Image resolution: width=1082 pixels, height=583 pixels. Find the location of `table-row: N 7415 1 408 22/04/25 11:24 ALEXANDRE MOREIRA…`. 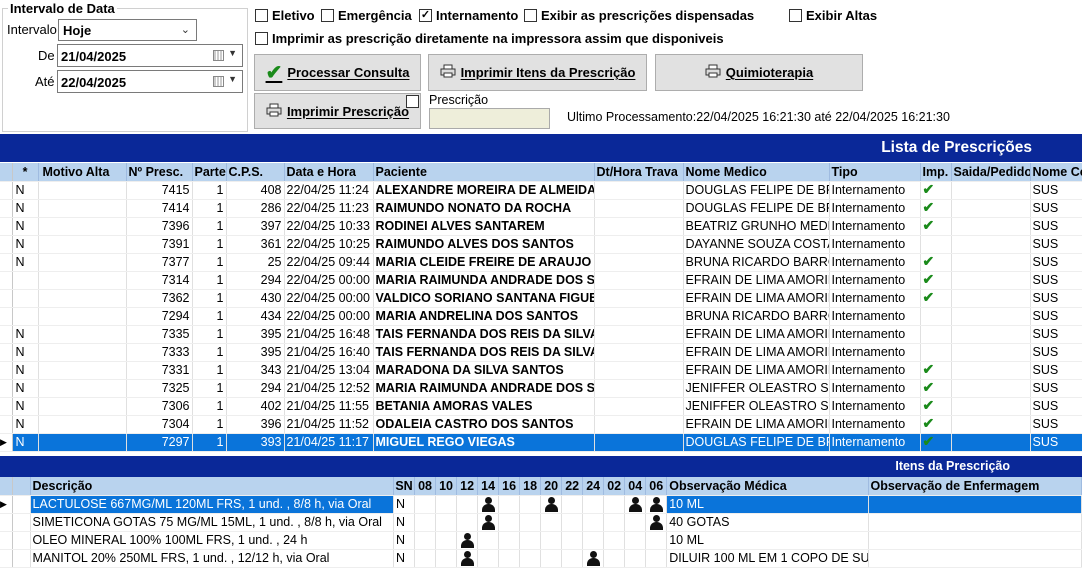

table-row: N 7415 1 408 22/04/25 11:24 ALEXANDRE MOREIRA… is located at coordinates (541, 190).